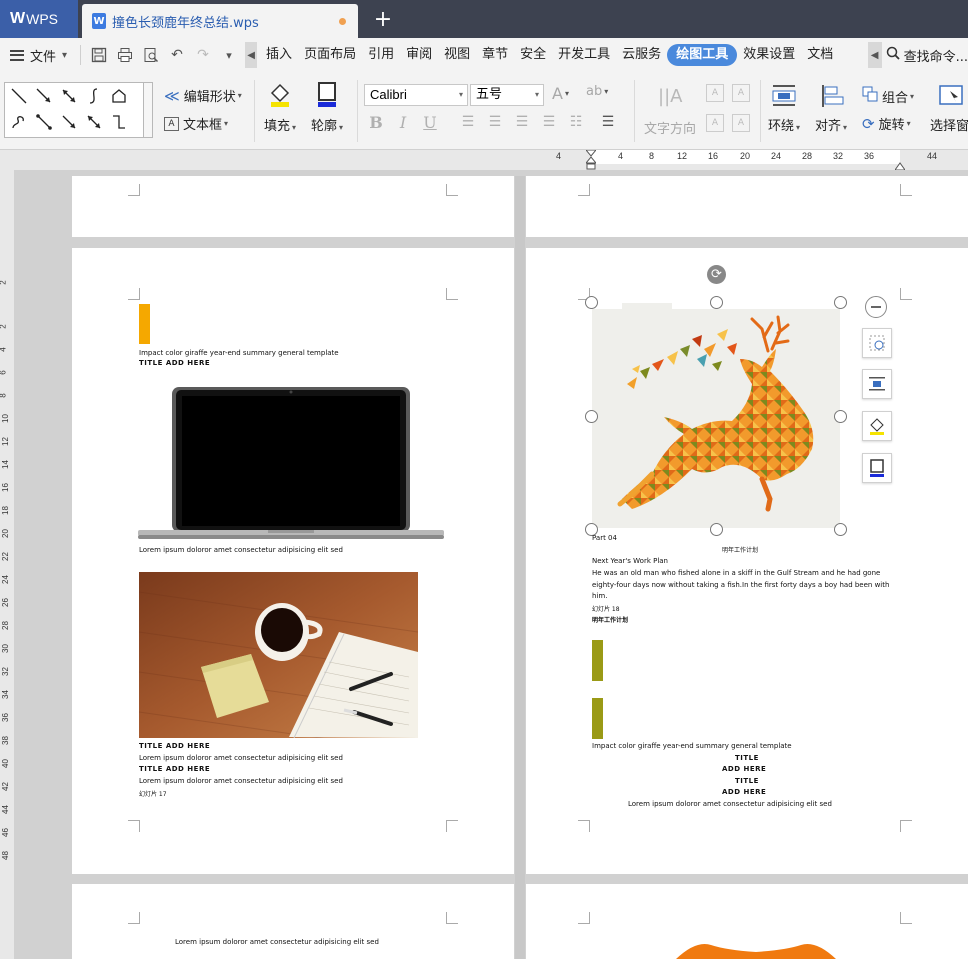 The image size is (968, 959). I want to click on fill-button: 填充 ▾, so click(280, 107).